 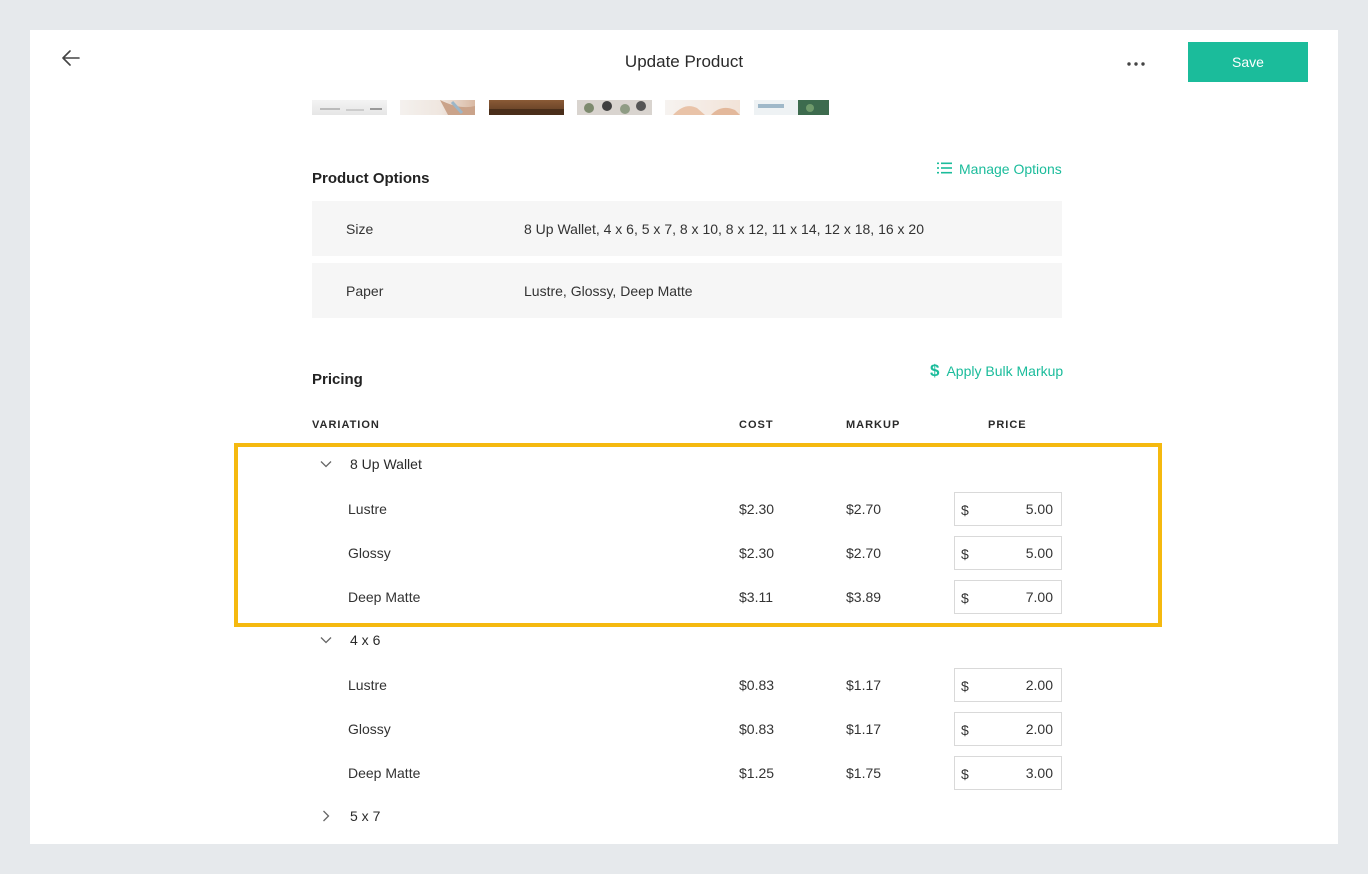 I want to click on option-label: Size, so click(x=360, y=229).